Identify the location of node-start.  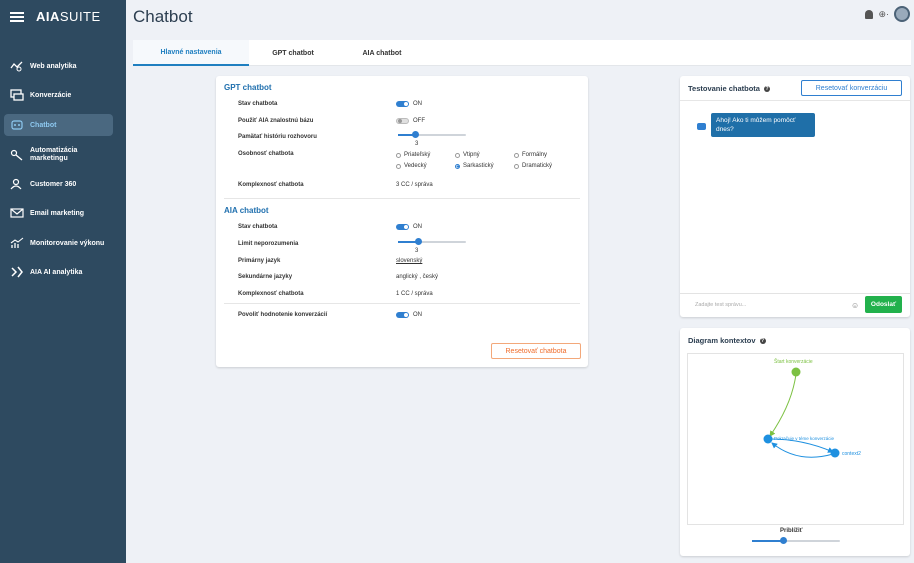
(796, 372).